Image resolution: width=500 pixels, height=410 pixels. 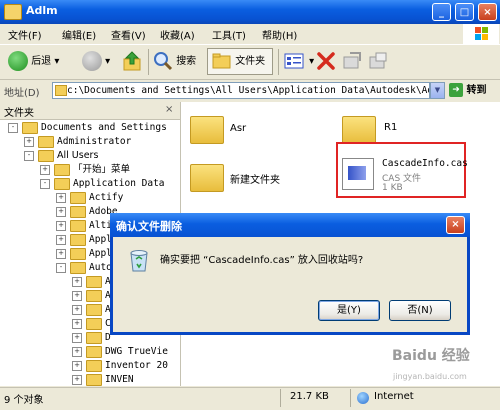 I want to click on tree-item: + INVEN, so click(x=103, y=379).